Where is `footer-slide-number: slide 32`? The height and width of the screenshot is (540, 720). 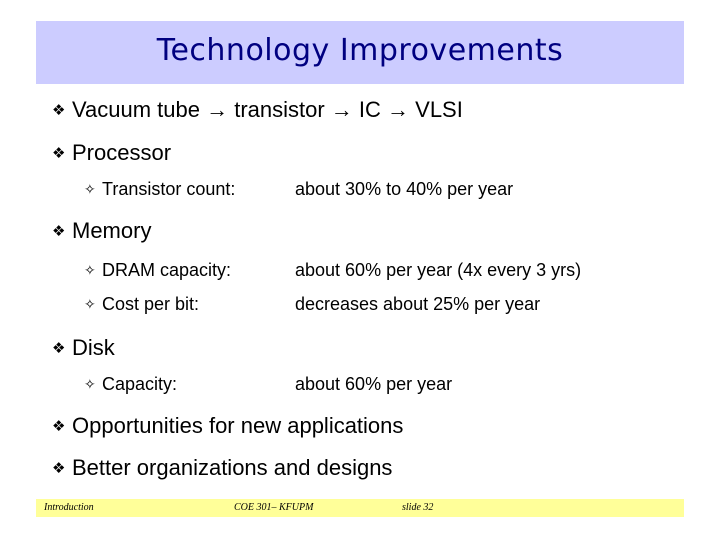
footer-slide-number: slide 32 is located at coordinates (418, 507).